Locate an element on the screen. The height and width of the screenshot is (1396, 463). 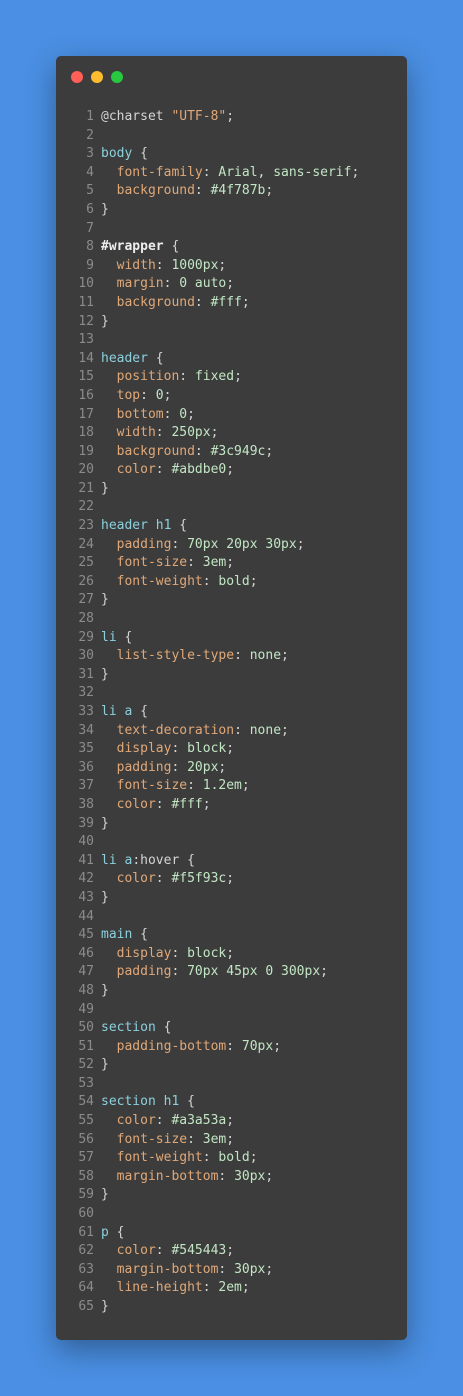
code-line: 15 position: fixed; is located at coordinates (231, 377).